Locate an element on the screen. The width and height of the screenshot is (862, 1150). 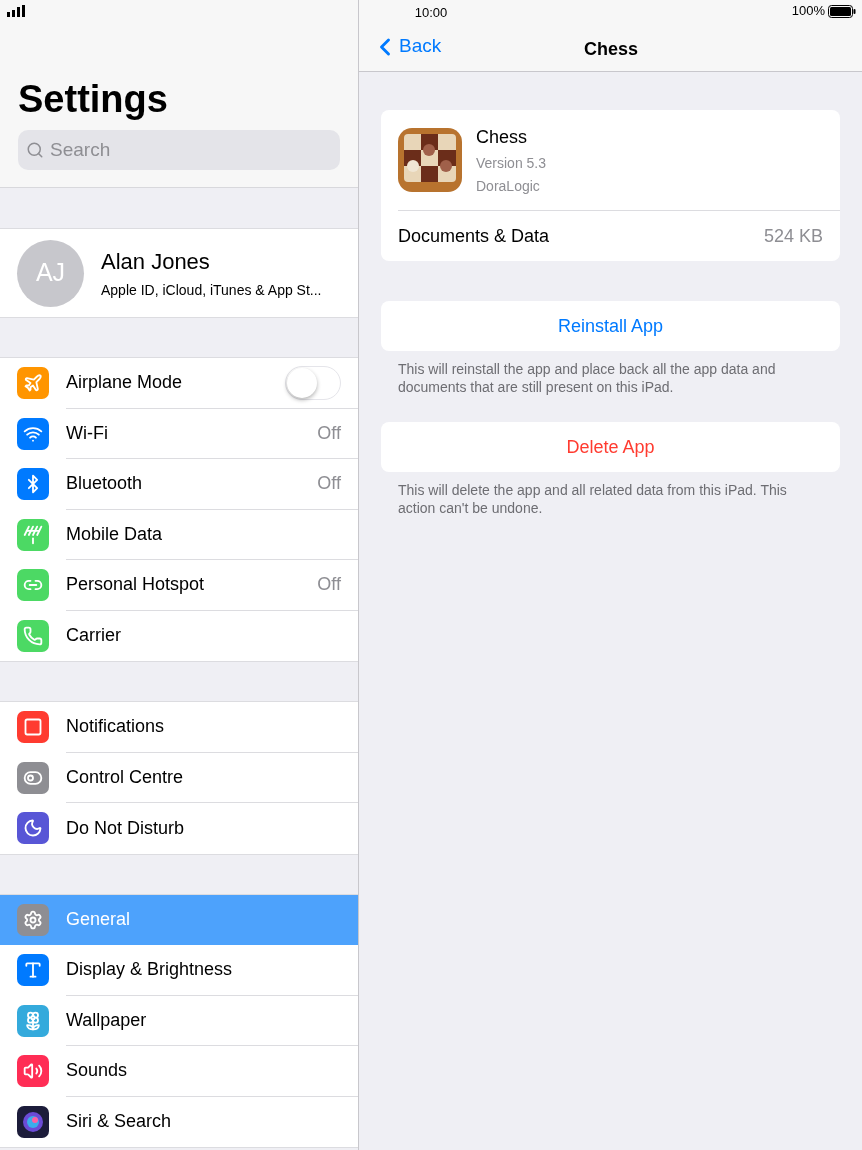
status-time: 10:00 is located at coordinates (431, 13).